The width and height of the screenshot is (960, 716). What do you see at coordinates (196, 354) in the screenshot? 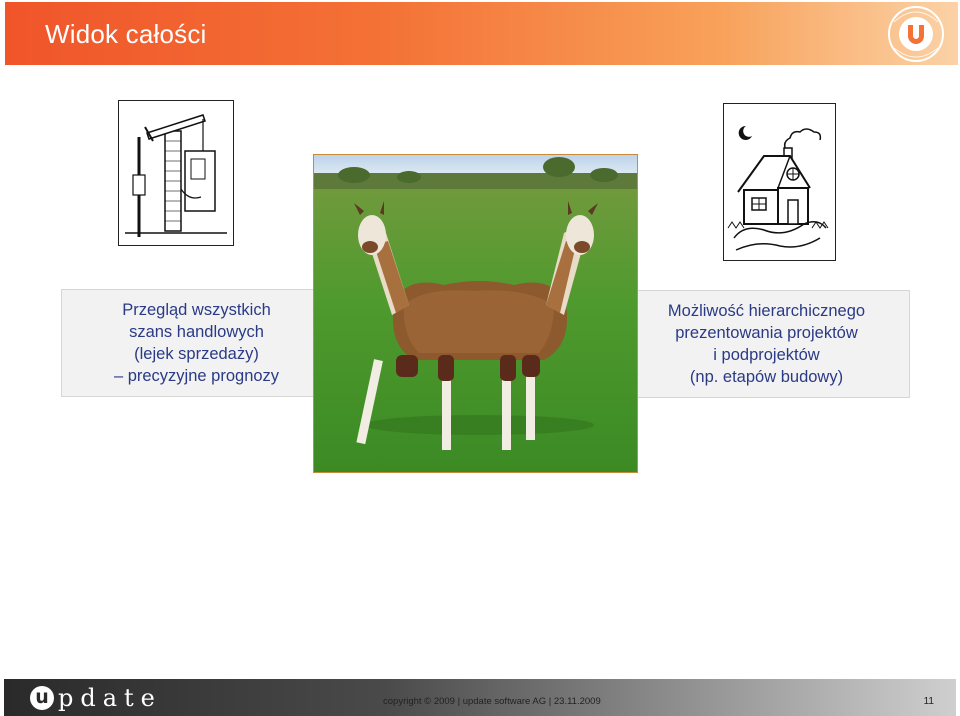
I see `card-line: (lejek sprzedaży)` at bounding box center [196, 354].